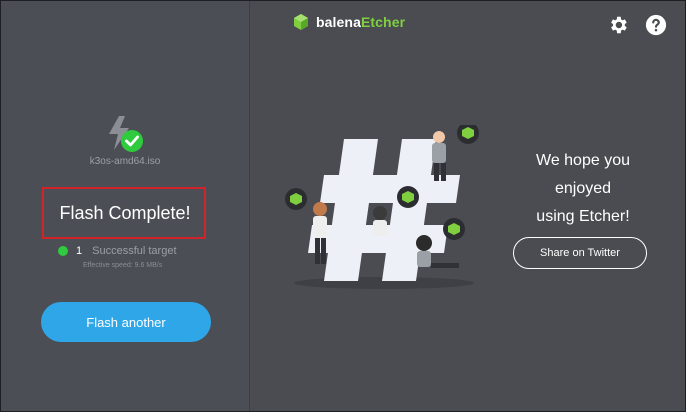 The image size is (688, 414). What do you see at coordinates (382, 207) in the screenshot?
I see `hashtag-illustration` at bounding box center [382, 207].